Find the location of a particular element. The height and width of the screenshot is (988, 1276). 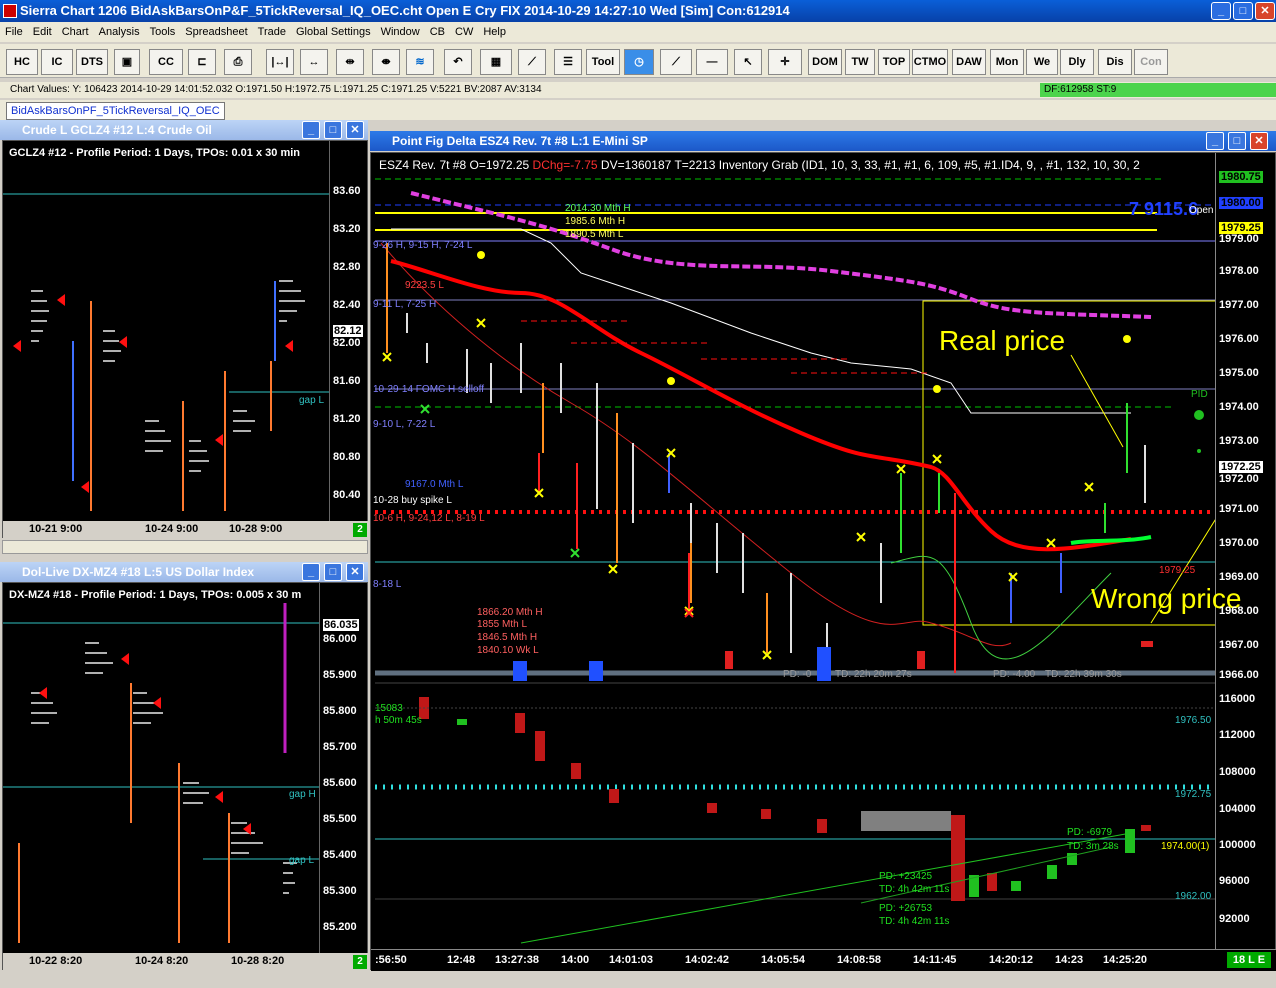

grid-icon: ▦ is located at coordinates (496, 62).